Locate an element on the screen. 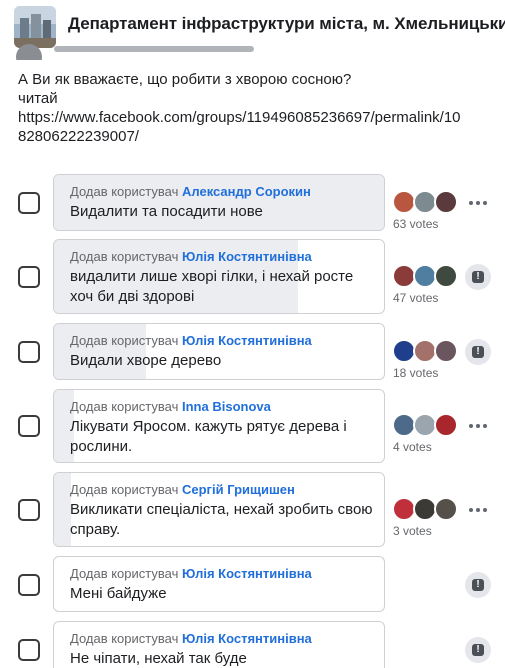 Image resolution: width=505 pixels, height=668 pixels. poll-option-fill is located at coordinates (62, 509).